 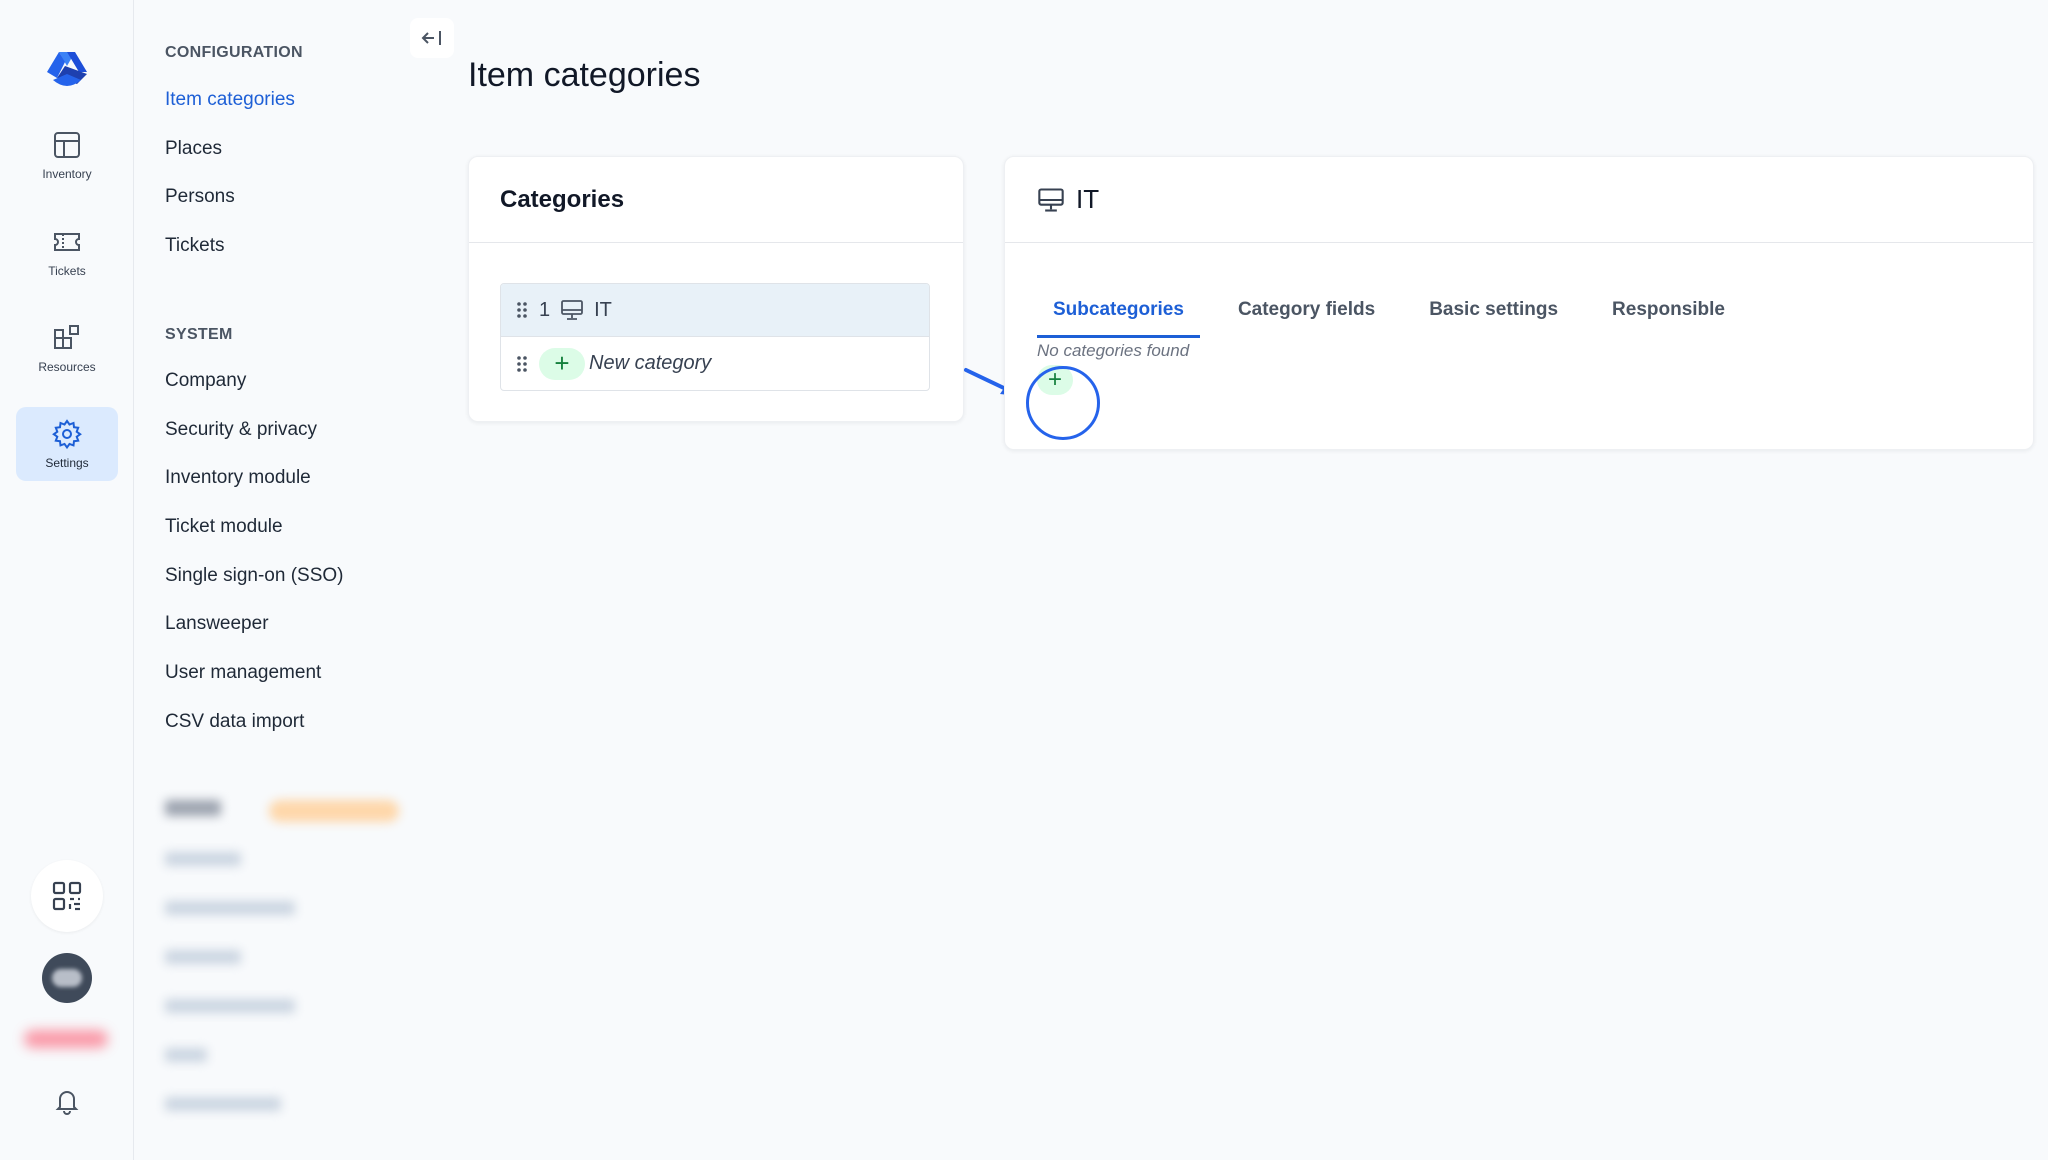 I want to click on categories-card-title: Categories, so click(x=716, y=200).